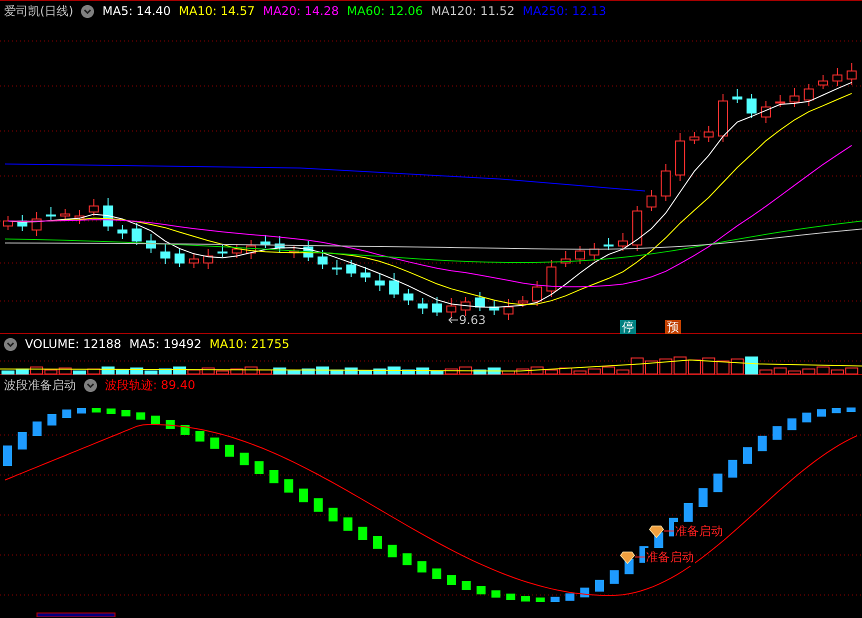 This screenshot has height=618, width=862. What do you see at coordinates (564, 11) in the screenshot?
I see `indicator-value: MA250: 12.13` at bounding box center [564, 11].